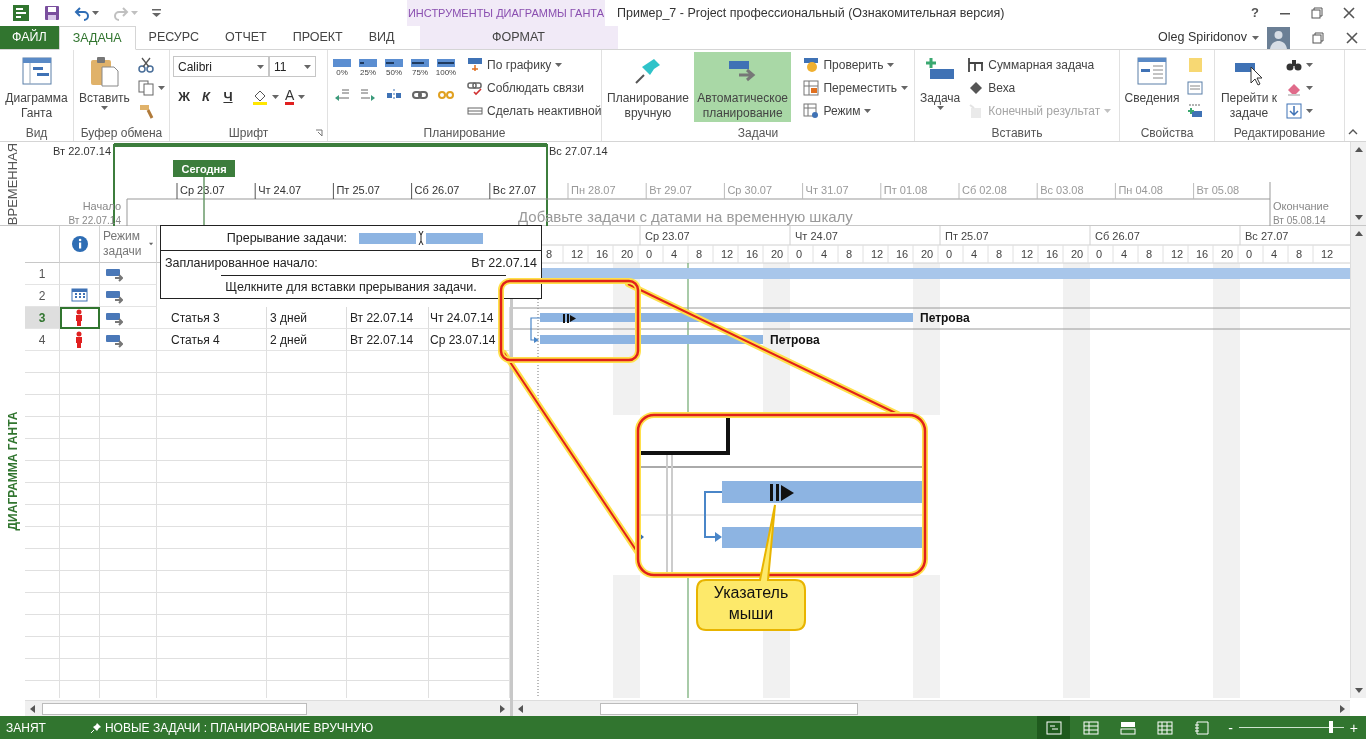  What do you see at coordinates (758, 133) in the screenshot?
I see `group-label: Задачи` at bounding box center [758, 133].